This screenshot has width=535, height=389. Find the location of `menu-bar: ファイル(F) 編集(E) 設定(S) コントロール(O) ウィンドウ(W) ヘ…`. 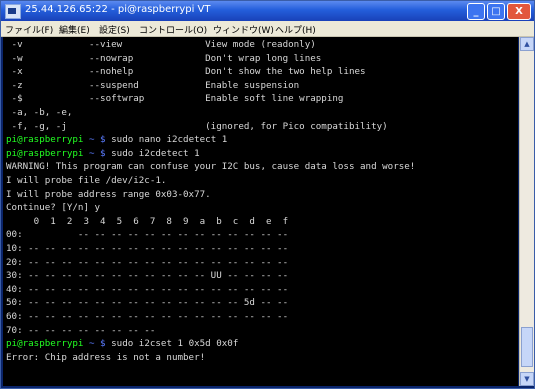

menu-bar: ファイル(F) 編集(E) 設定(S) コントロール(O) ウィンドウ(W) ヘ… is located at coordinates (267, 29).